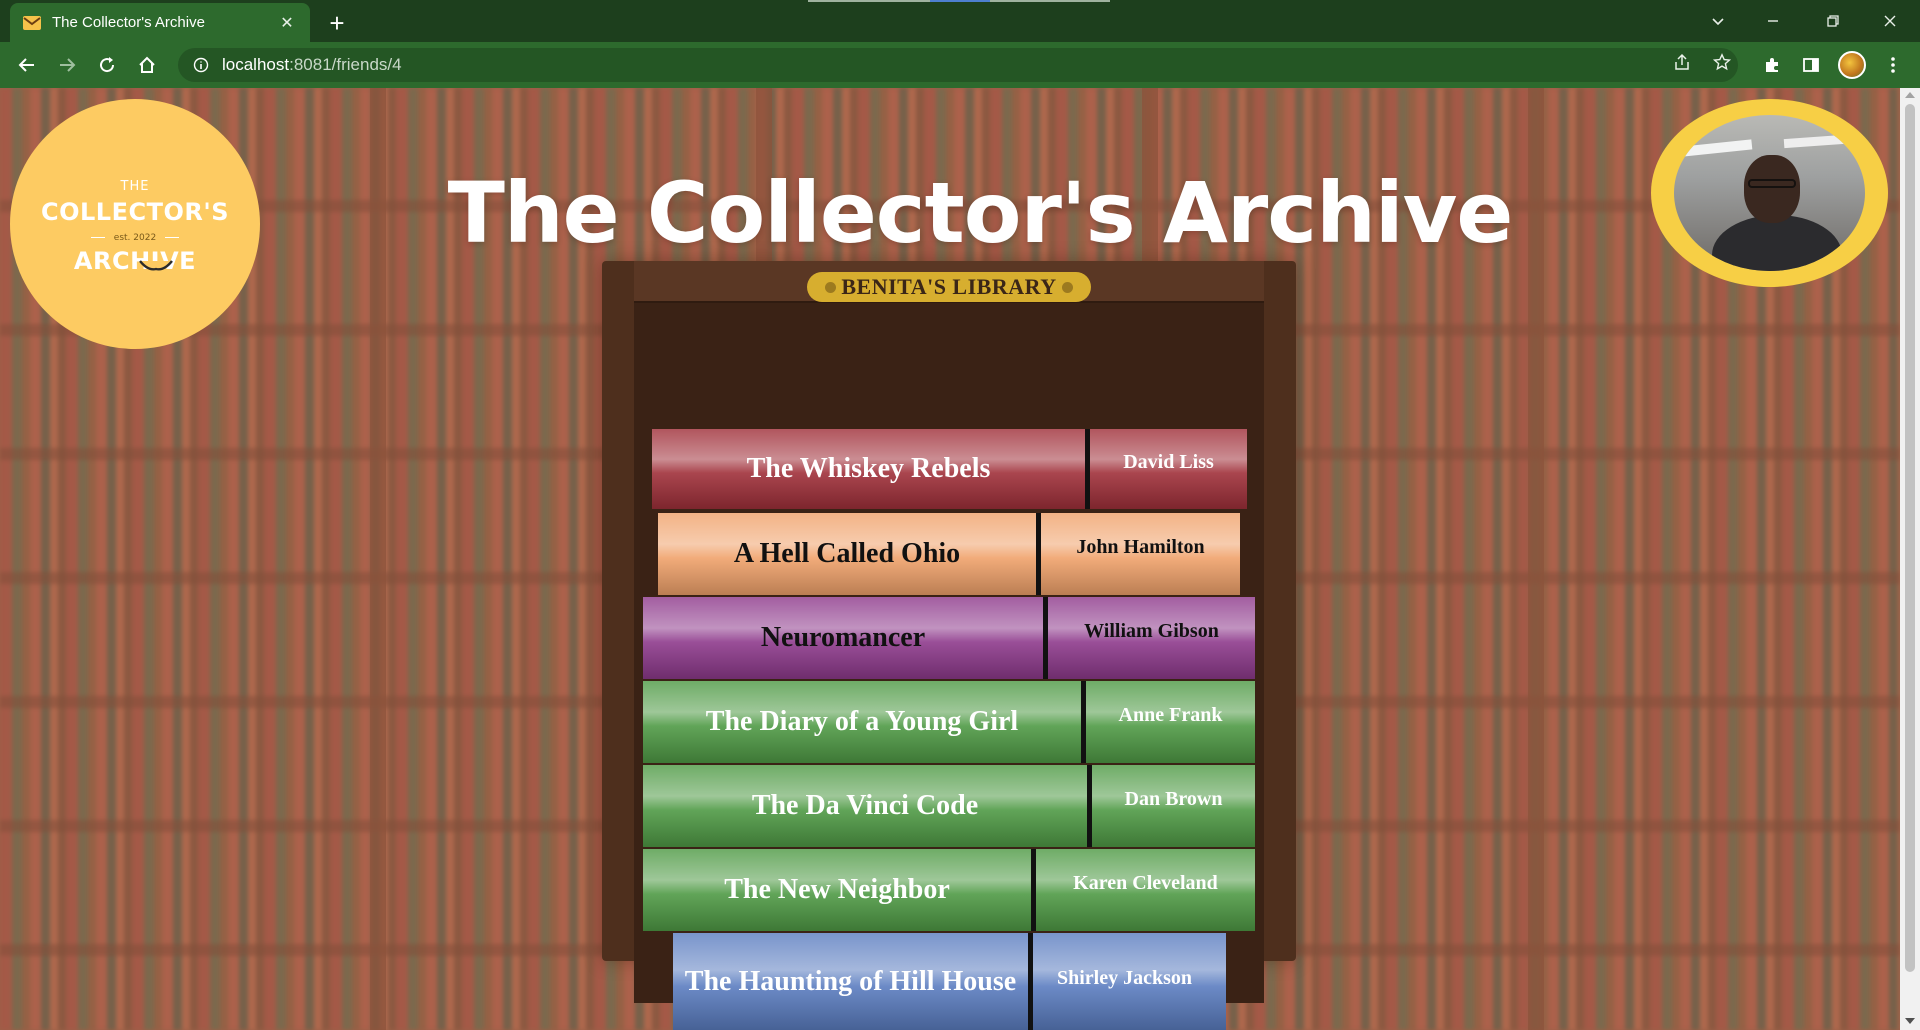 This screenshot has width=1920, height=1030. I want to click on book-title: The Haunting of Hill House, so click(850, 981).